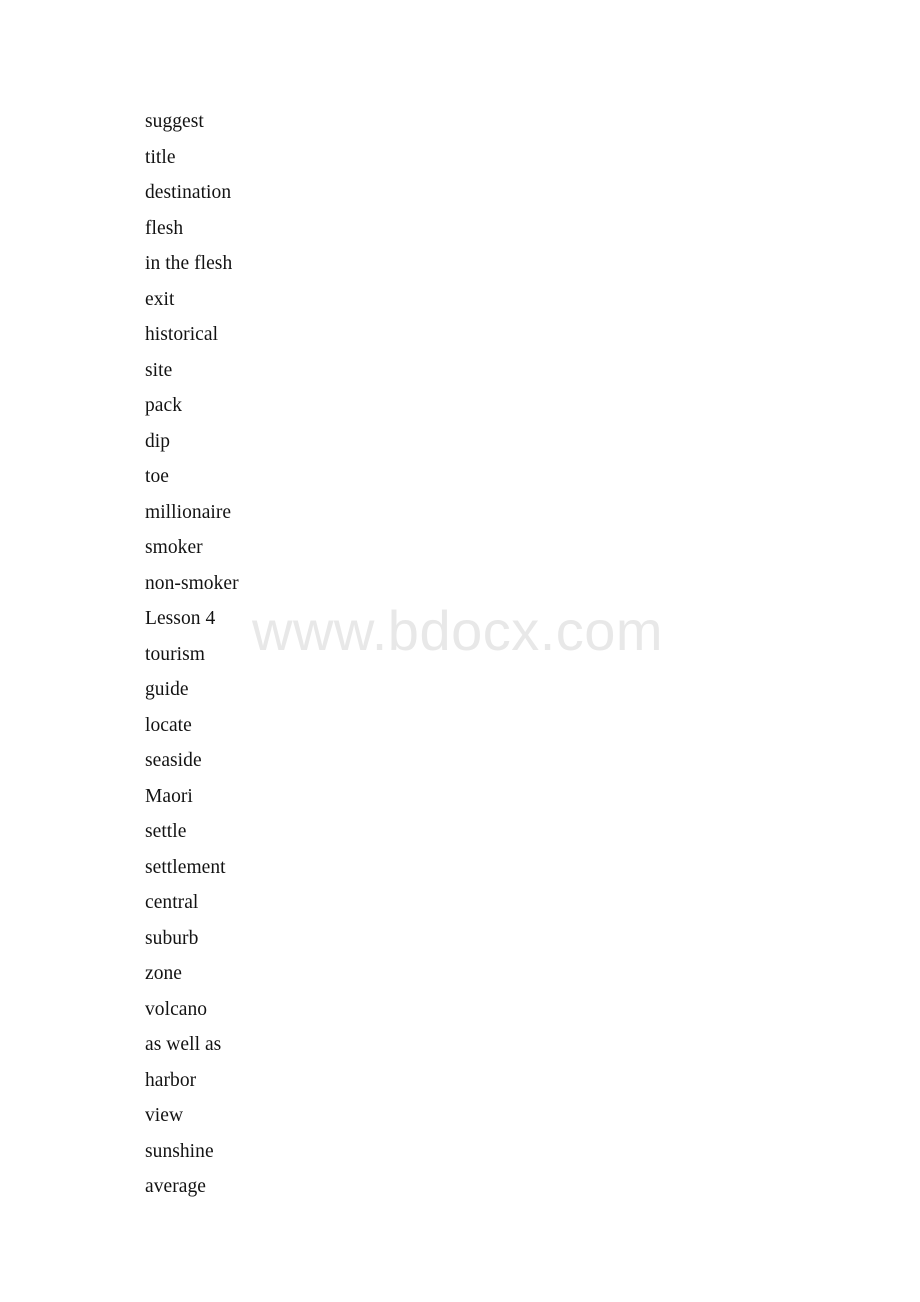 Image resolution: width=920 pixels, height=1302 pixels. What do you see at coordinates (166, 831) in the screenshot?
I see `vocabulary-word-item: settle` at bounding box center [166, 831].